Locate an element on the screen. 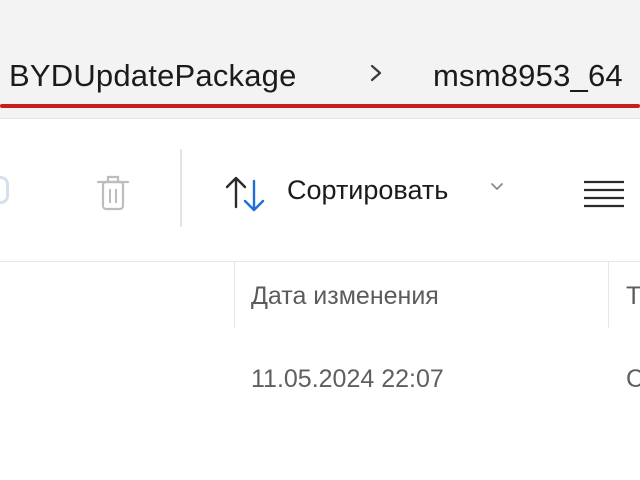 This screenshot has height=480, width=640. delete-button is located at coordinates (113, 192).